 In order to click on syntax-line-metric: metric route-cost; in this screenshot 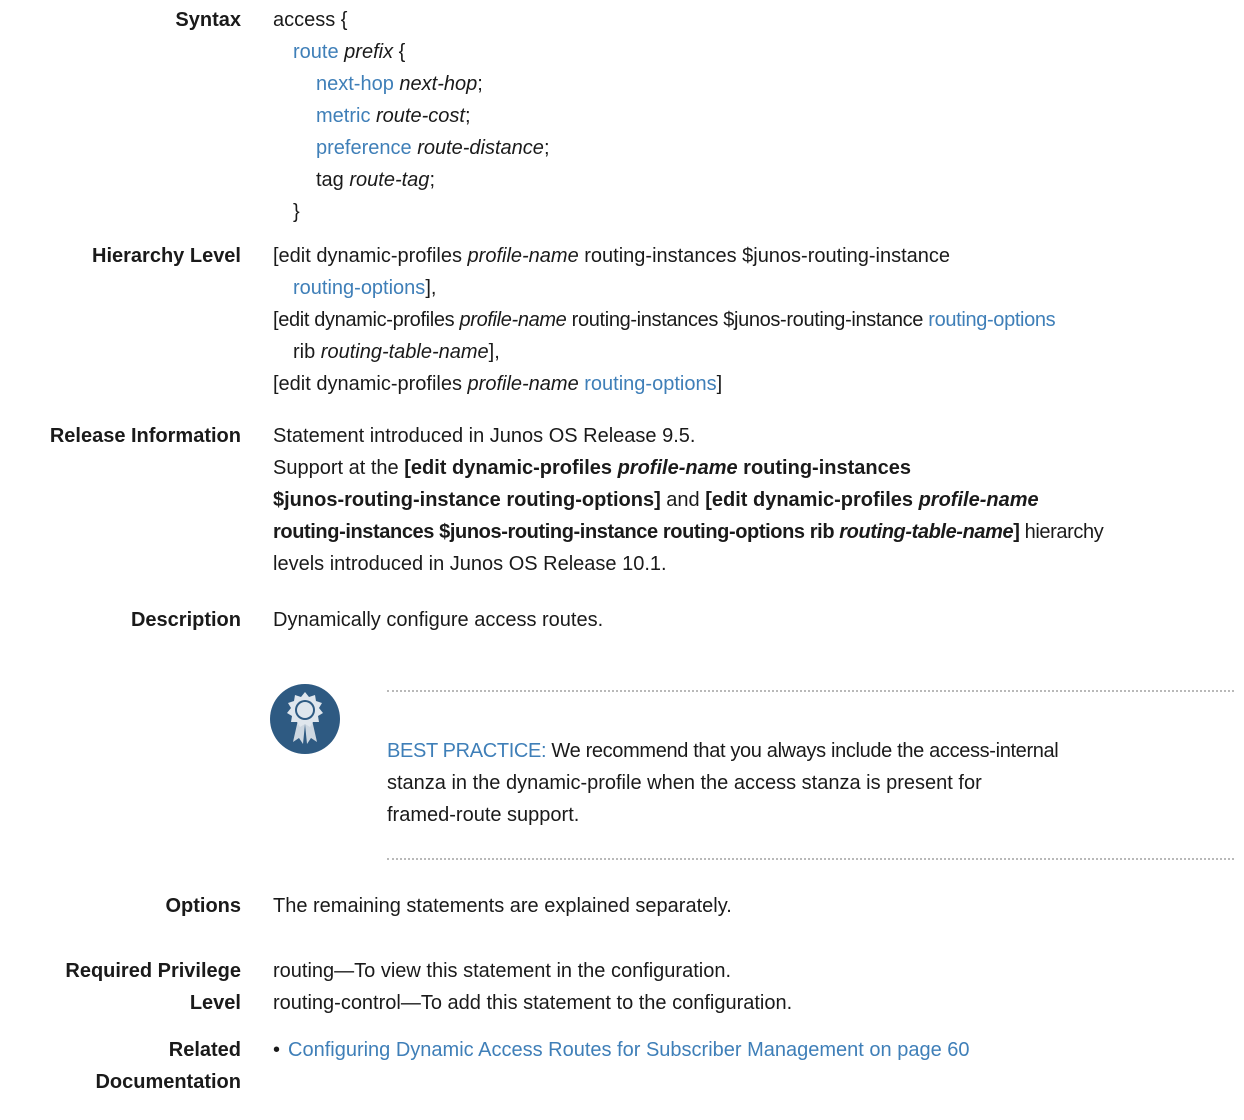, I will do `click(393, 116)`.